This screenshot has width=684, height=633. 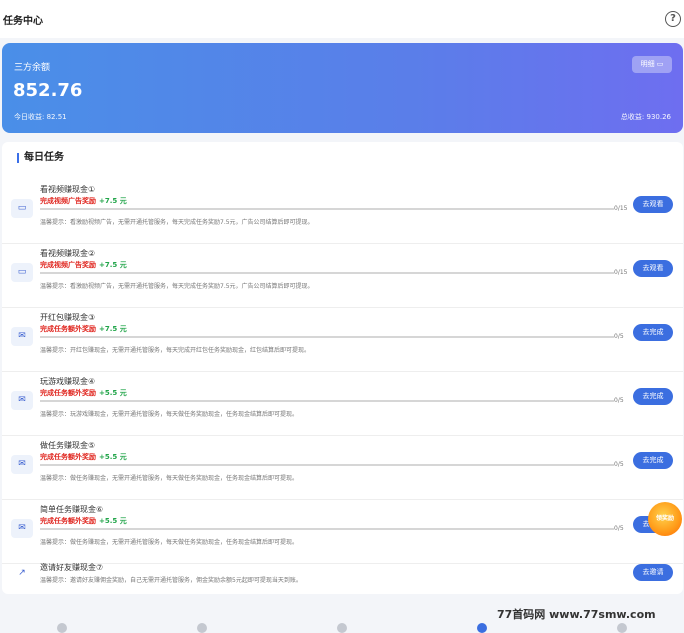 I want to click on balance-amount: 852.76, so click(x=48, y=90).